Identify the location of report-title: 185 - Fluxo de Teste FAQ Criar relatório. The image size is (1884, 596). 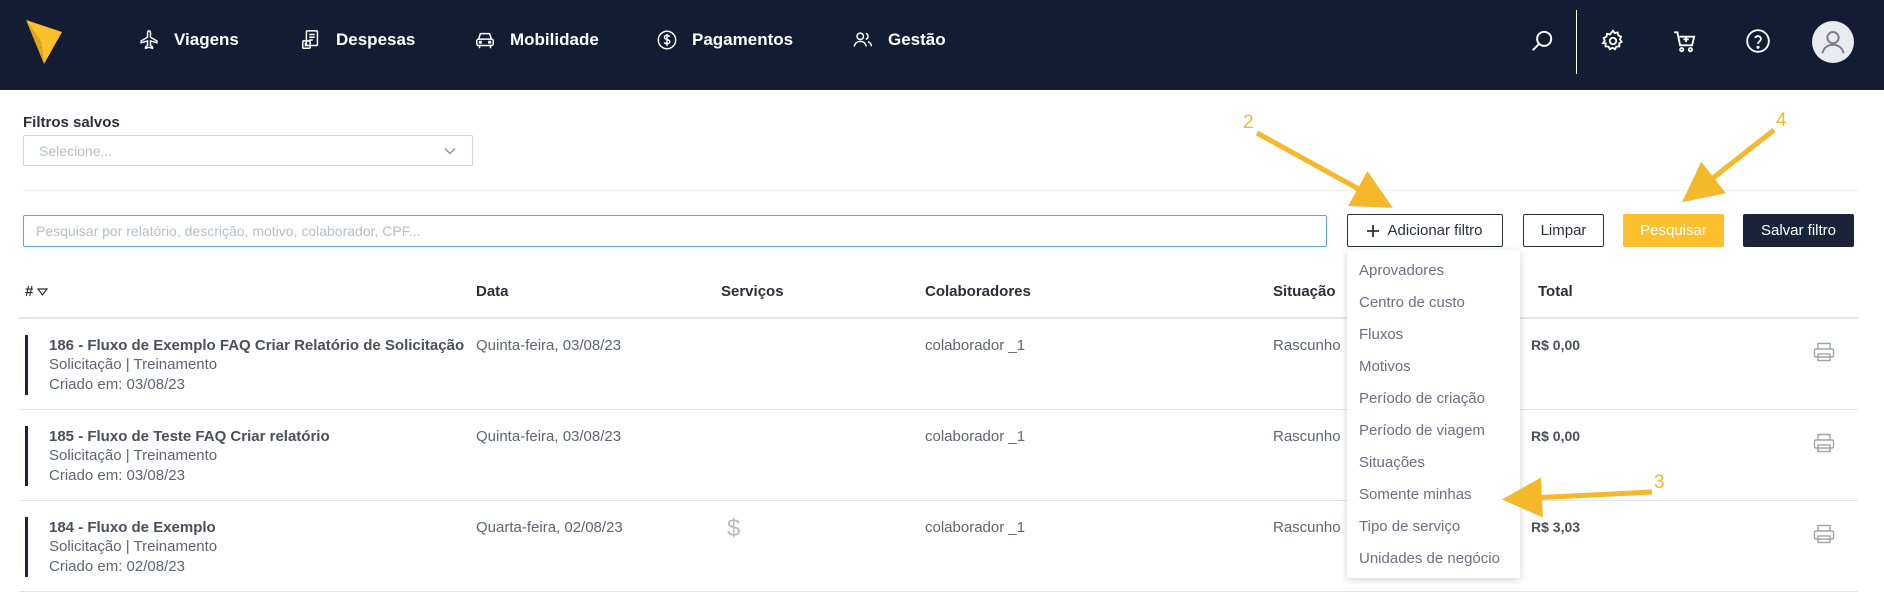
(189, 436).